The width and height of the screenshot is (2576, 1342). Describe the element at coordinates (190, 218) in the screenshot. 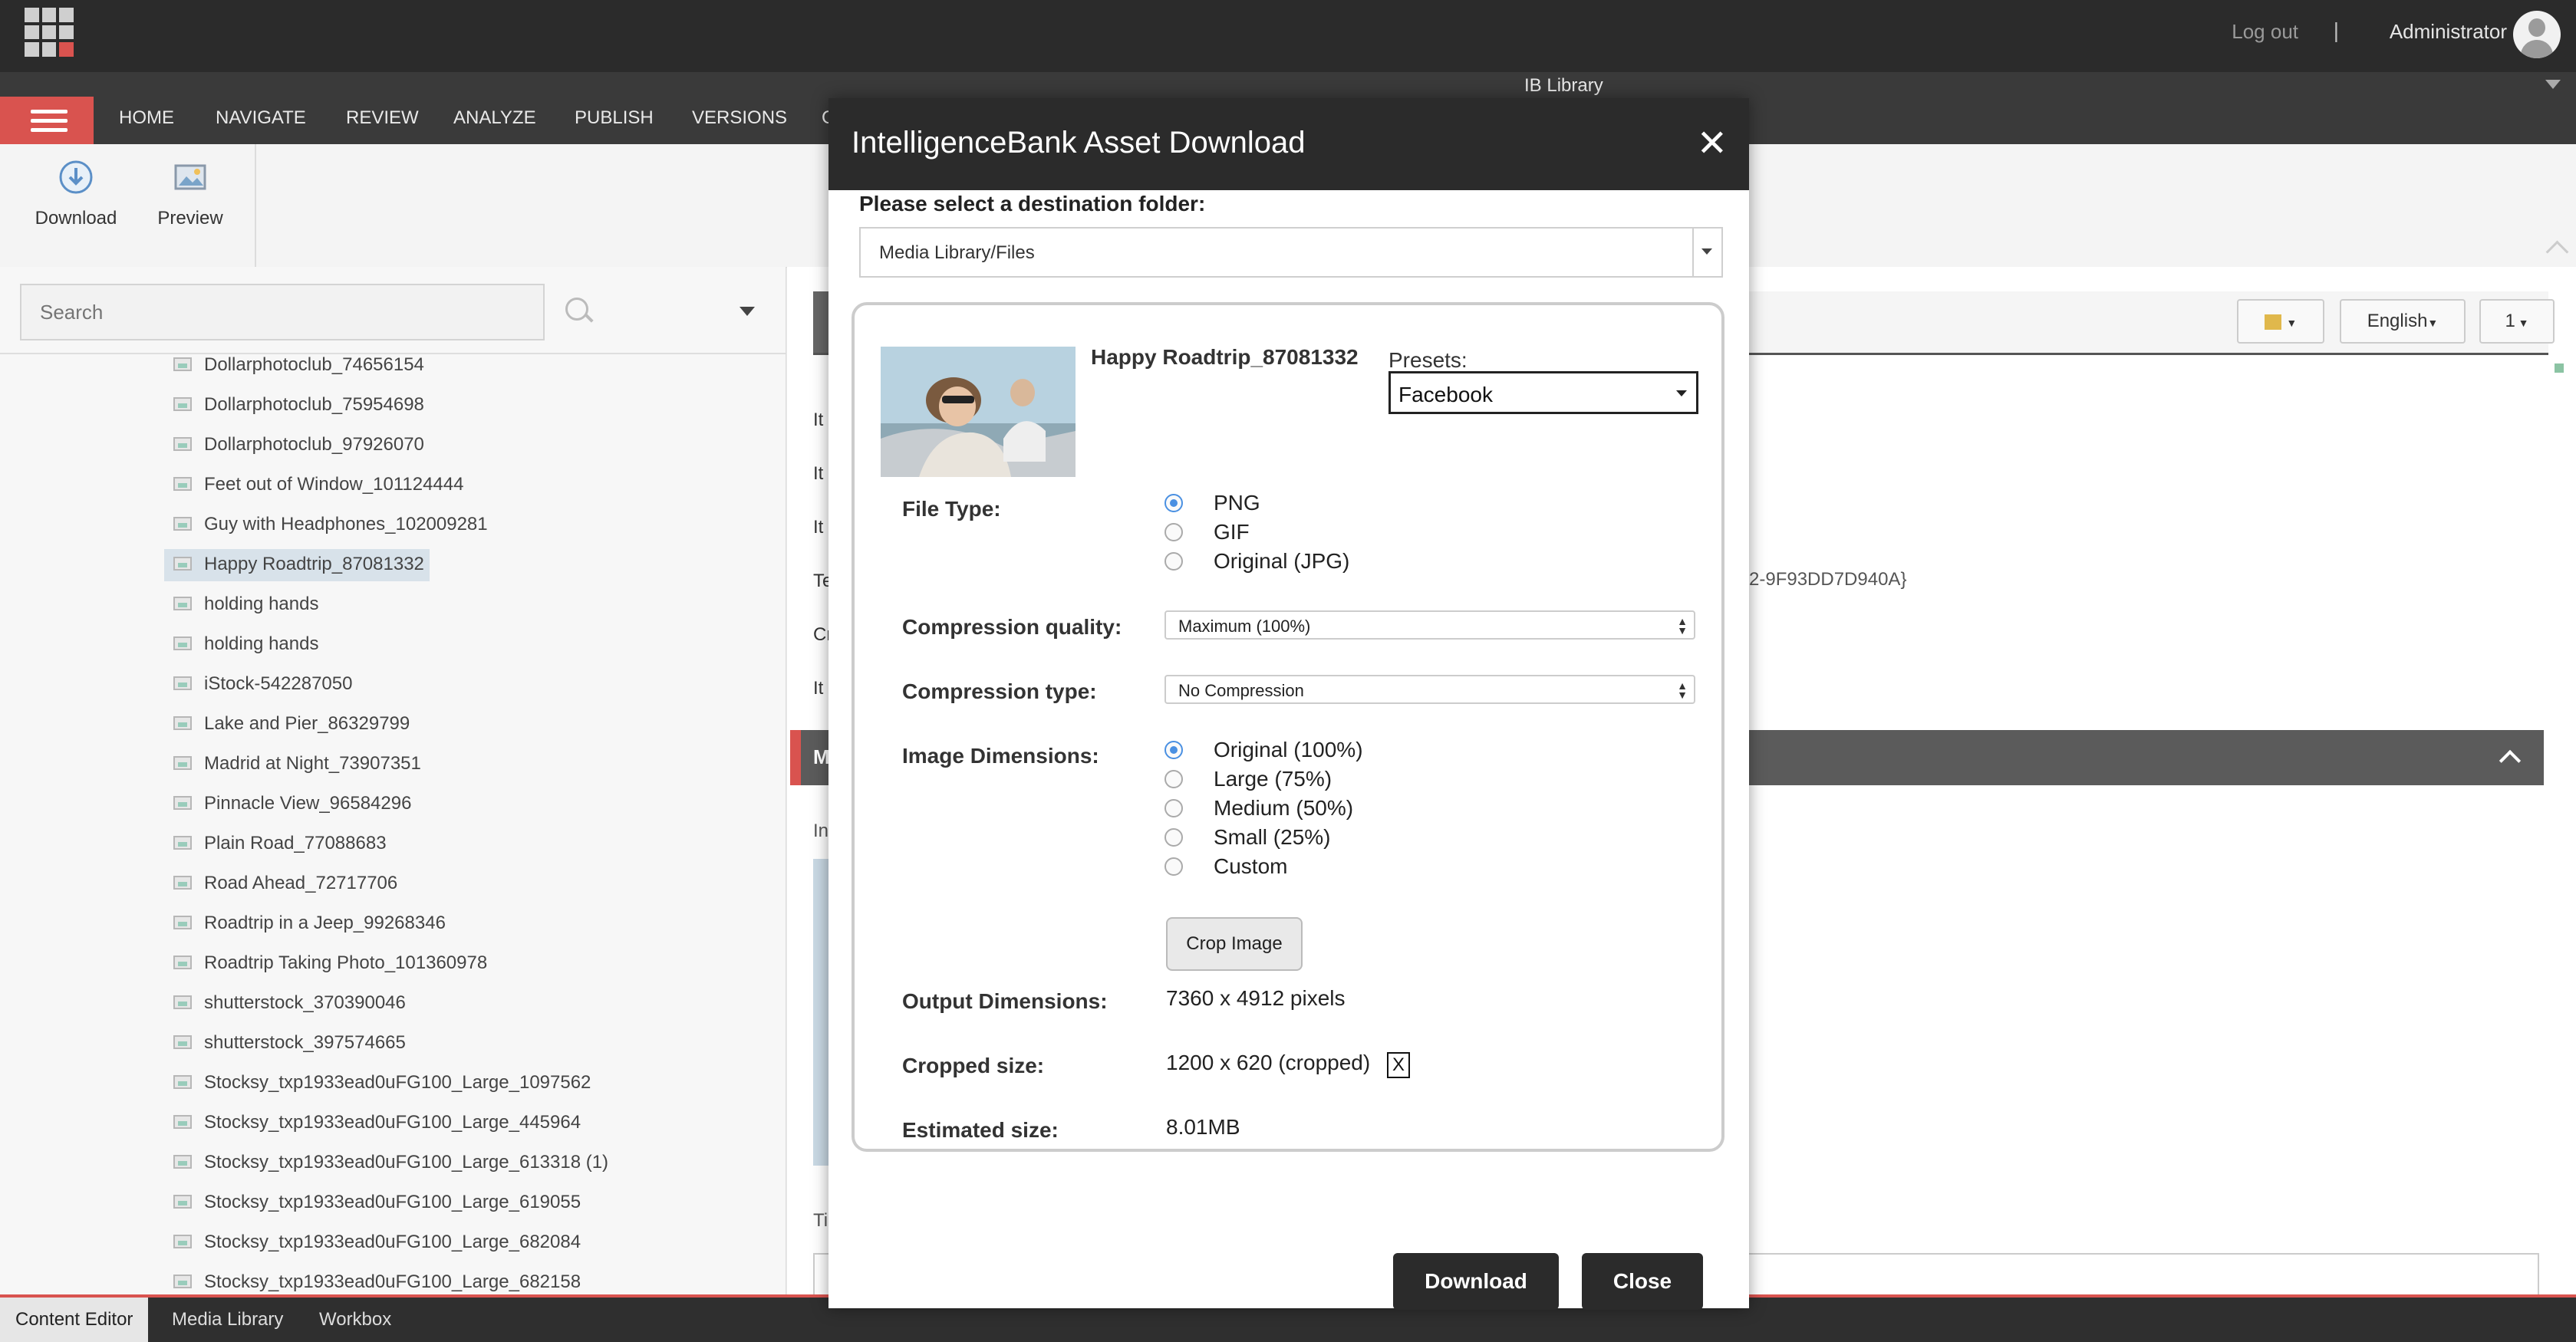

I see `ribbon-preview-label: Preview` at that location.